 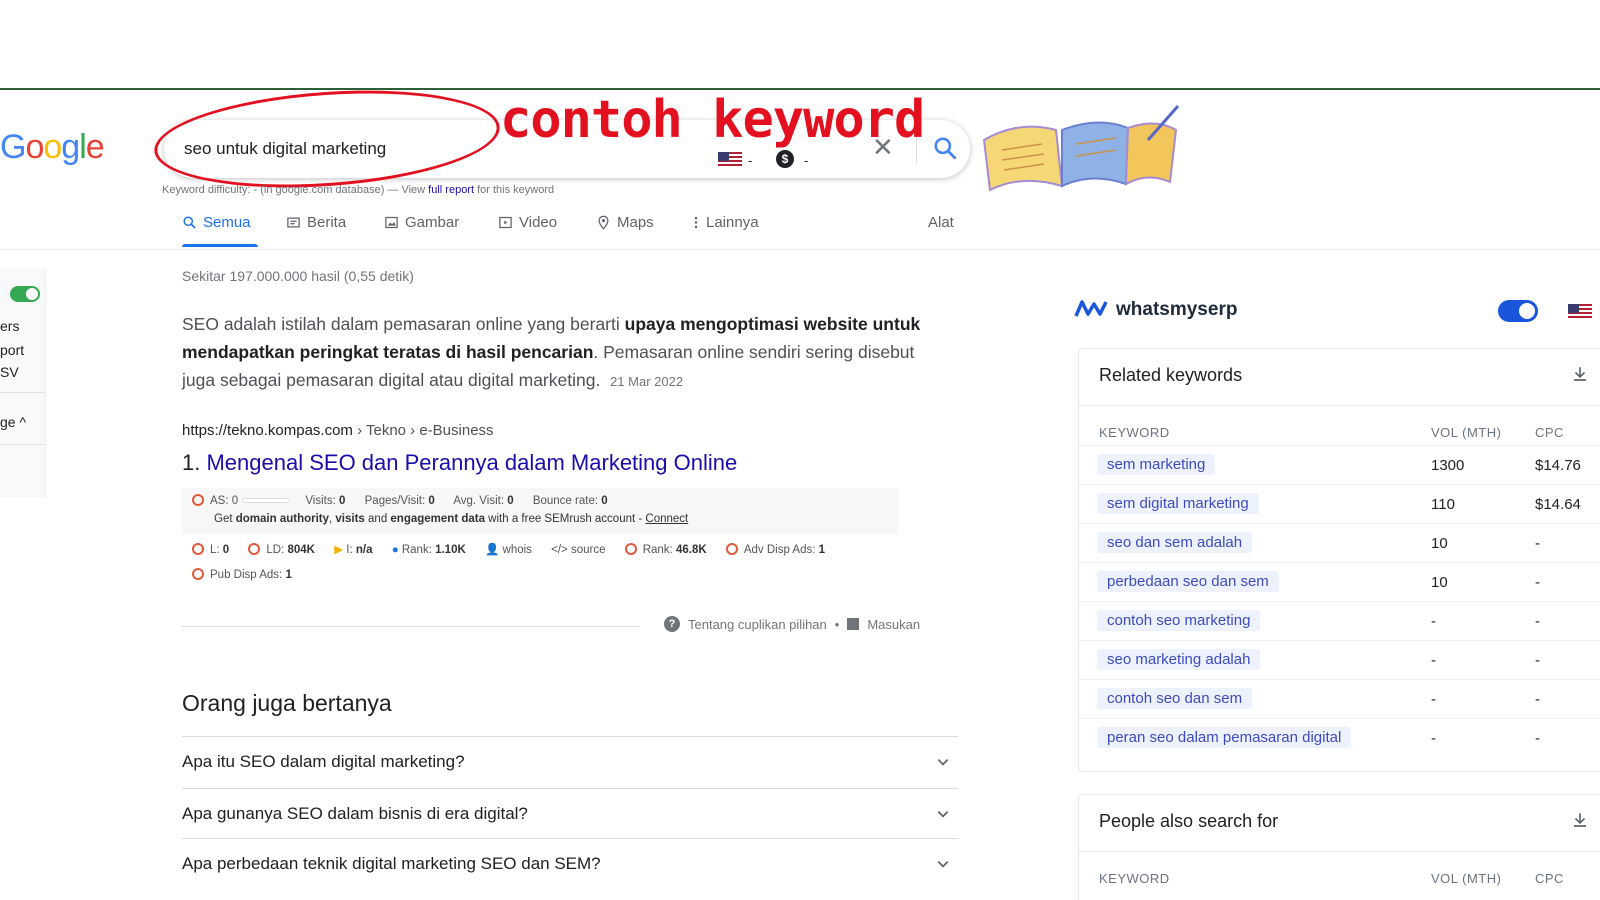 I want to click on keyword-chip: peran seo dalam pemasaran digital, so click(x=1224, y=737).